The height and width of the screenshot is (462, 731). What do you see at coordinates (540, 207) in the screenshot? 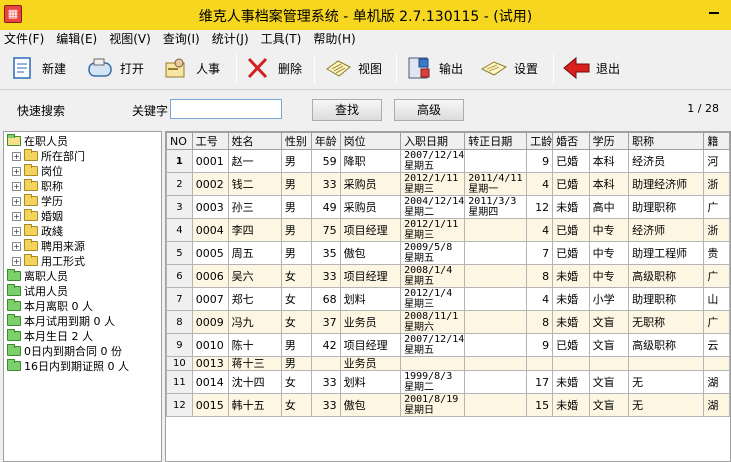
I see `cell-years: 12` at bounding box center [540, 207].